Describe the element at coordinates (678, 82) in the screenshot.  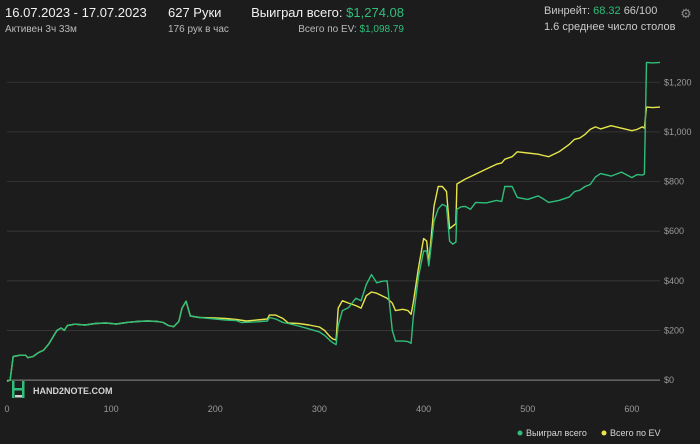
I see `y-tick-label: $1,200` at that location.